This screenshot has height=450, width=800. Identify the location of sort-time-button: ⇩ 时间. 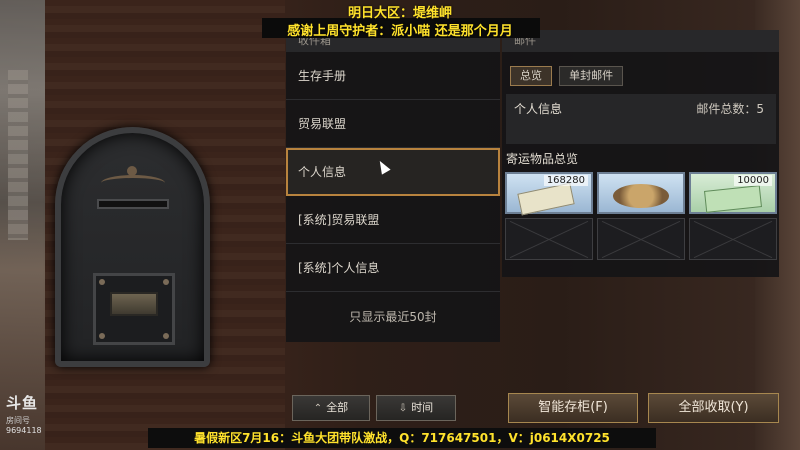
(416, 408).